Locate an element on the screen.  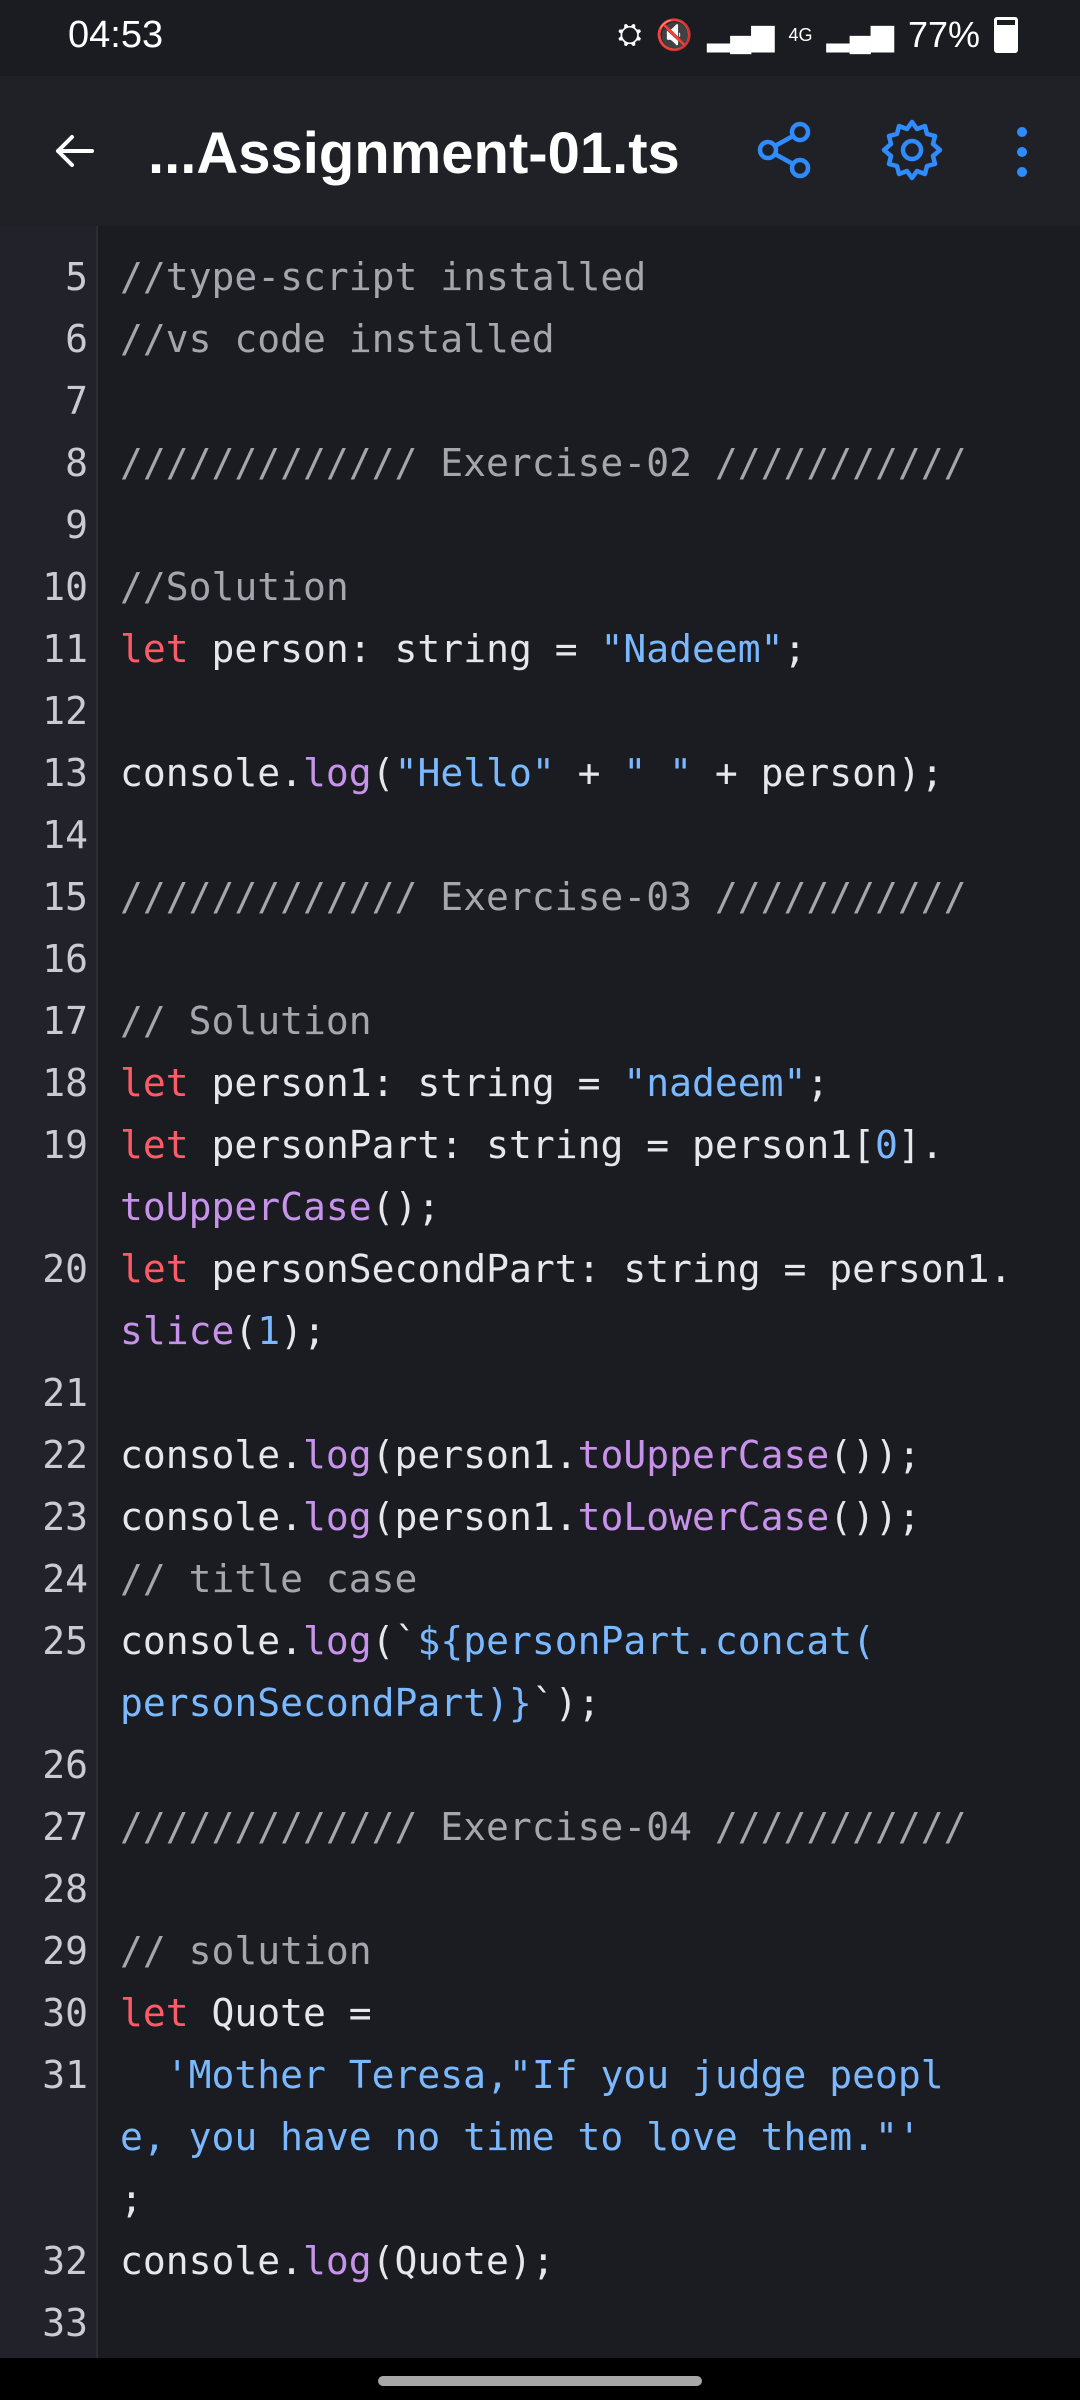
line-content: ///////////// Exercise-02 /////////// is located at coordinates (591, 463).